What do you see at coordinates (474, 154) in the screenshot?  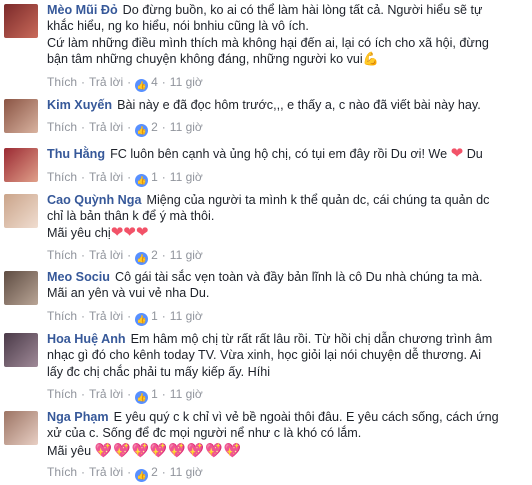 I see `comment-text-line: Du` at bounding box center [474, 154].